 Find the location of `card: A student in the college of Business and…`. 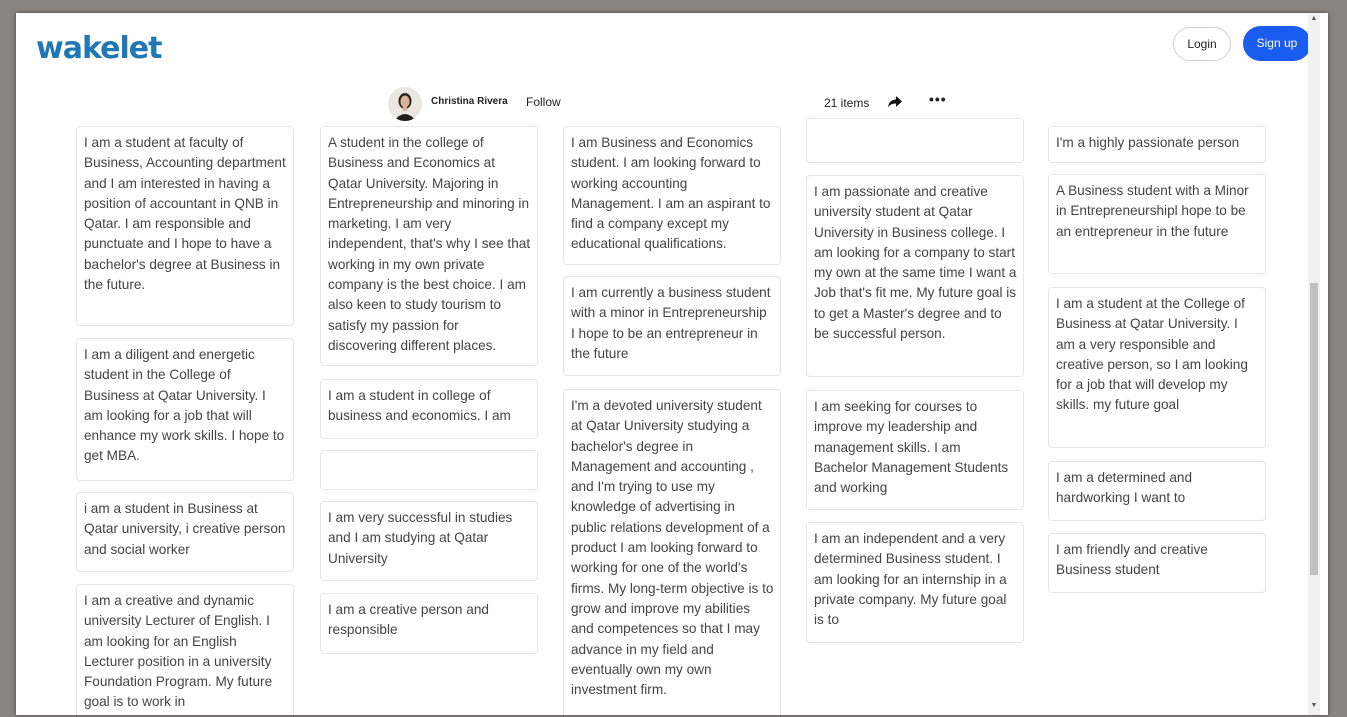

card: A student in the college of Business and… is located at coordinates (429, 246).